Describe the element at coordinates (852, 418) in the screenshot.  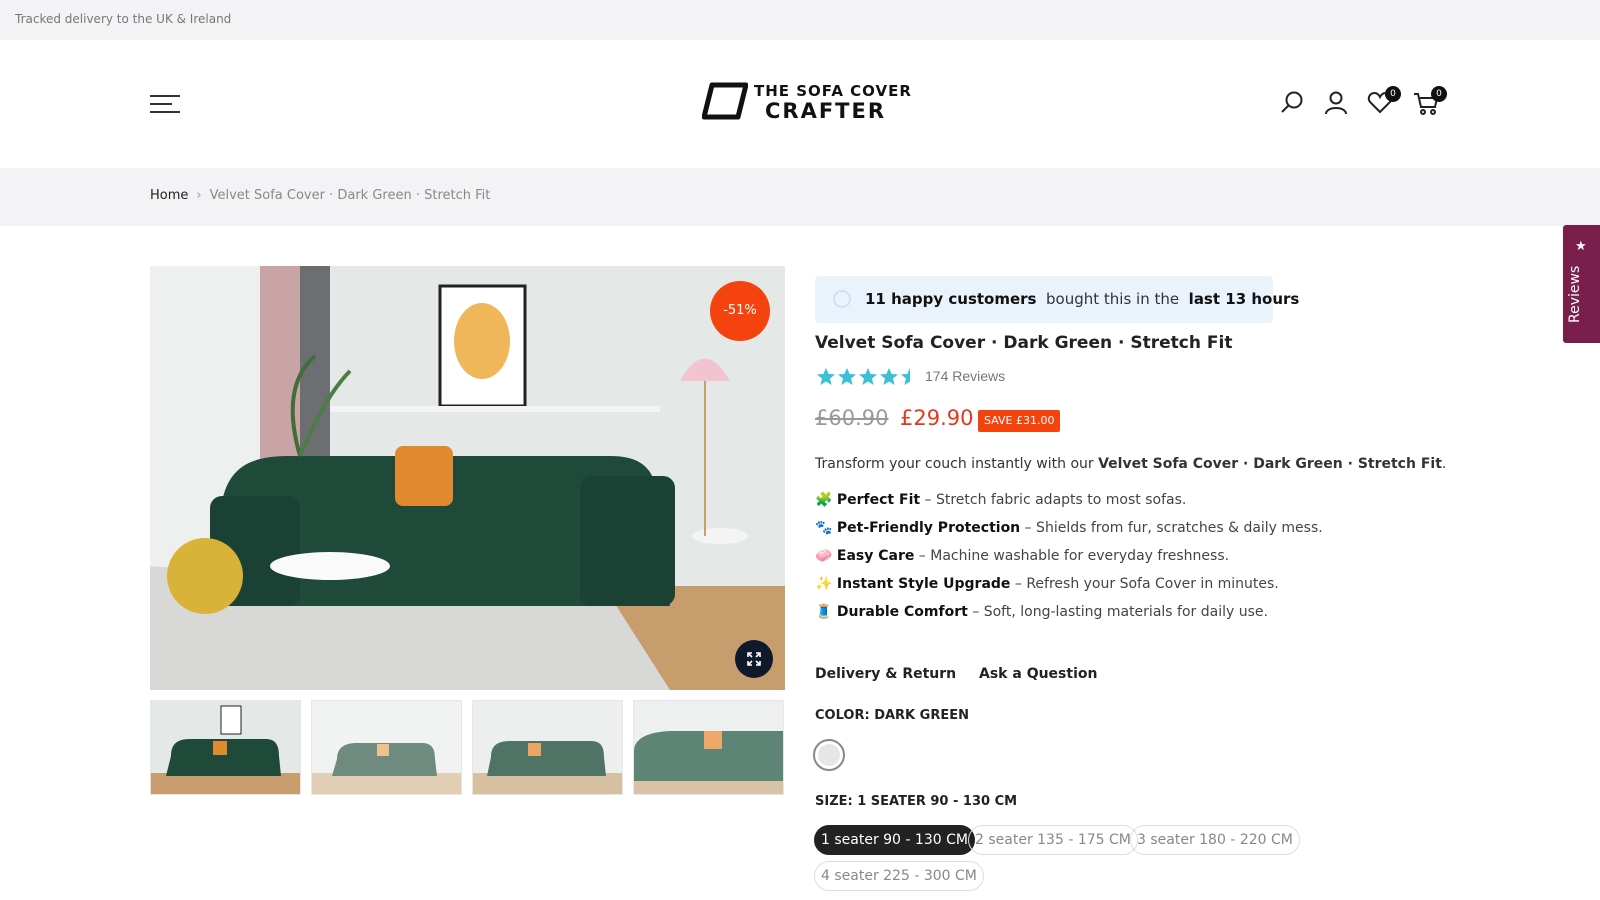
I see `price-original: £60.90` at that location.